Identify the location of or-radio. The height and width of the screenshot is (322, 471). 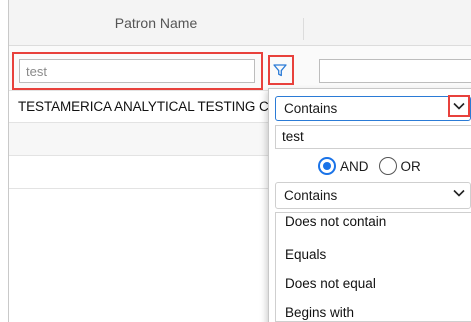
(387, 166).